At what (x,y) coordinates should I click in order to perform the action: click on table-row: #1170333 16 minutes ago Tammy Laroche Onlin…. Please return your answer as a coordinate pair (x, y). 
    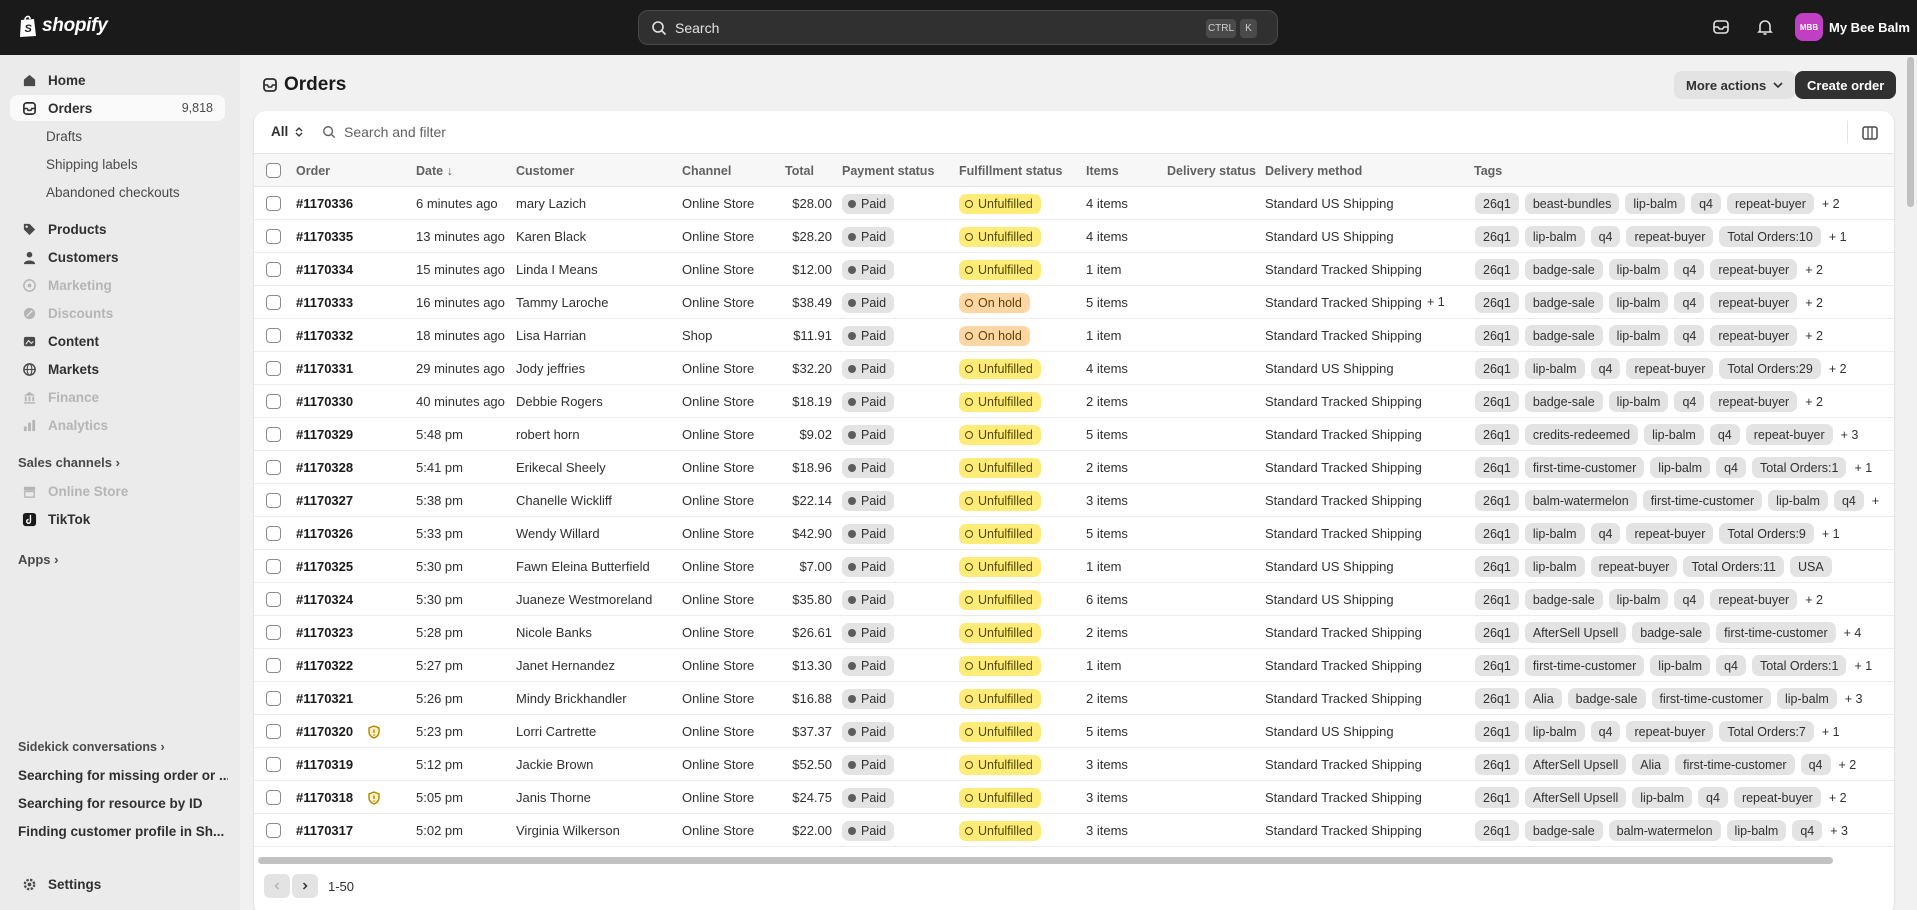
    Looking at the image, I should click on (1074, 302).